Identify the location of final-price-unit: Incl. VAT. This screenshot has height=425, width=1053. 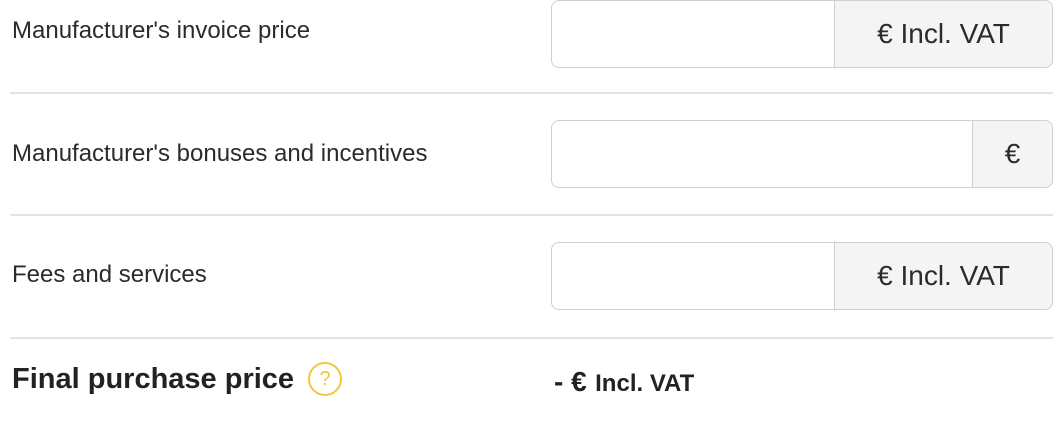
(645, 383).